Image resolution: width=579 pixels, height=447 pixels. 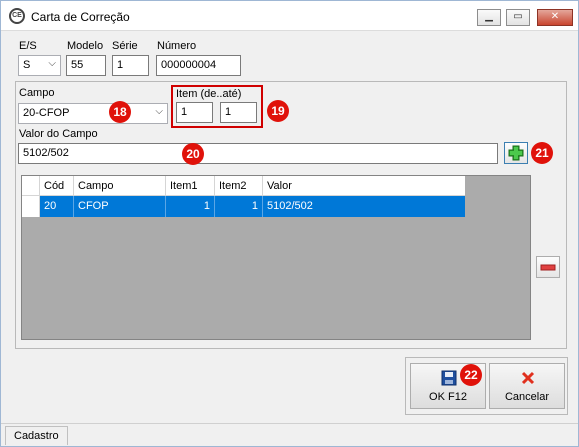 I want to click on table-row: 20 CFOP 1 1 5102/502, so click(x=243, y=206).